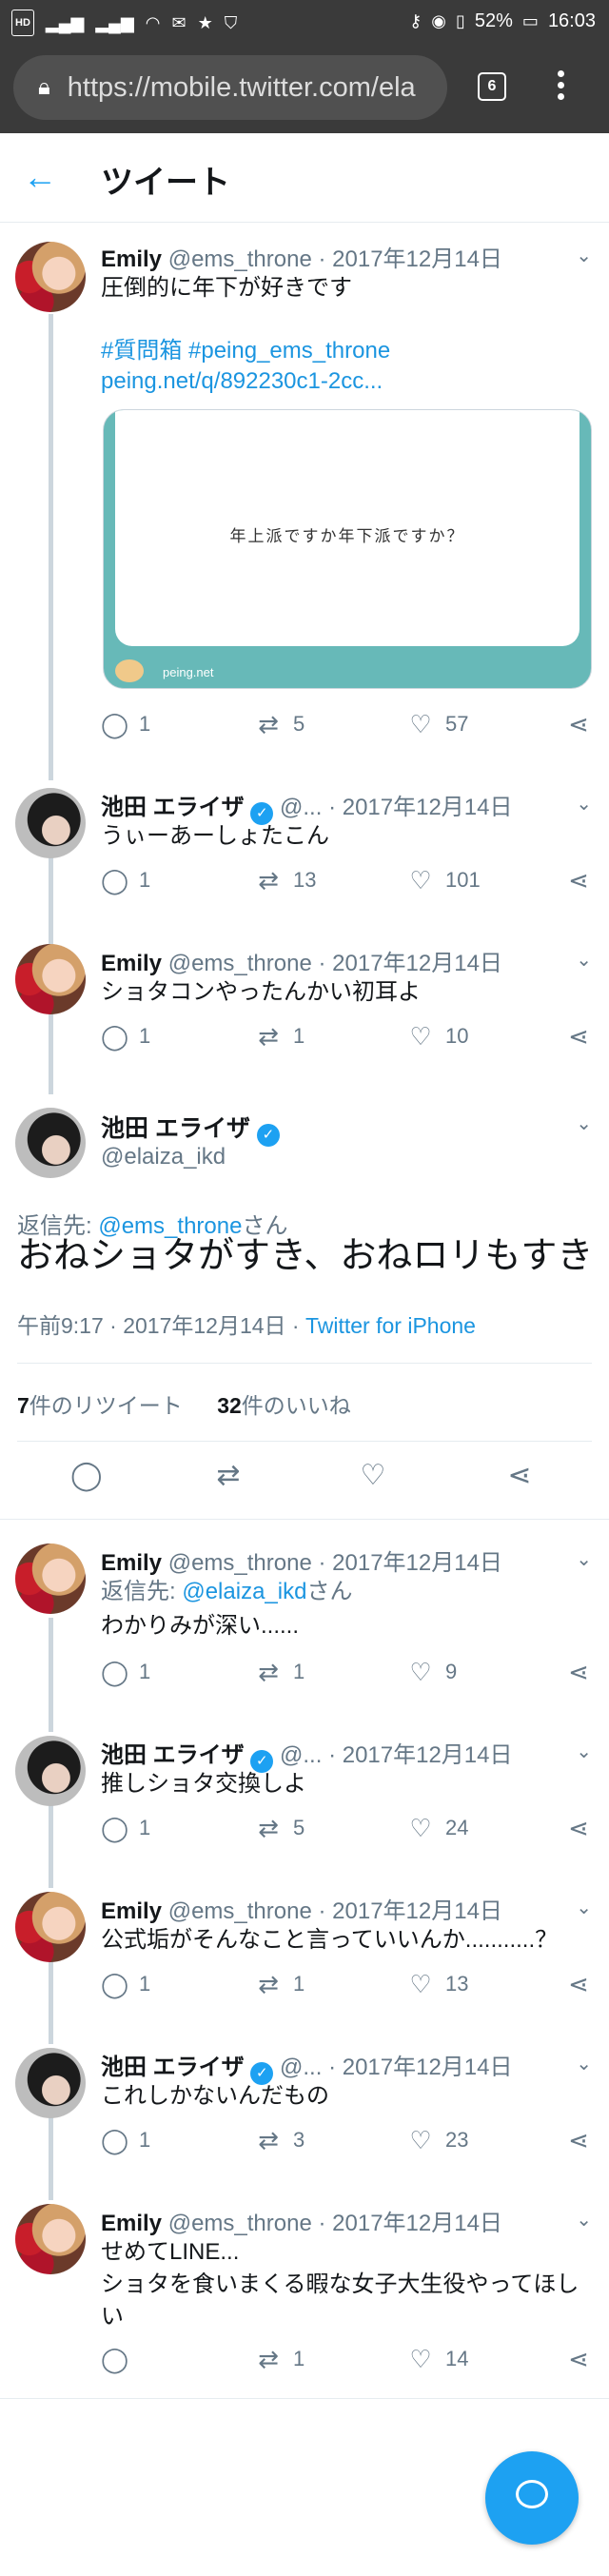 This screenshot has height=2576, width=609. Describe the element at coordinates (304, 1479) in the screenshot. I see `focused-actions: ◯ ⇄ ♡ ⋖` at that location.